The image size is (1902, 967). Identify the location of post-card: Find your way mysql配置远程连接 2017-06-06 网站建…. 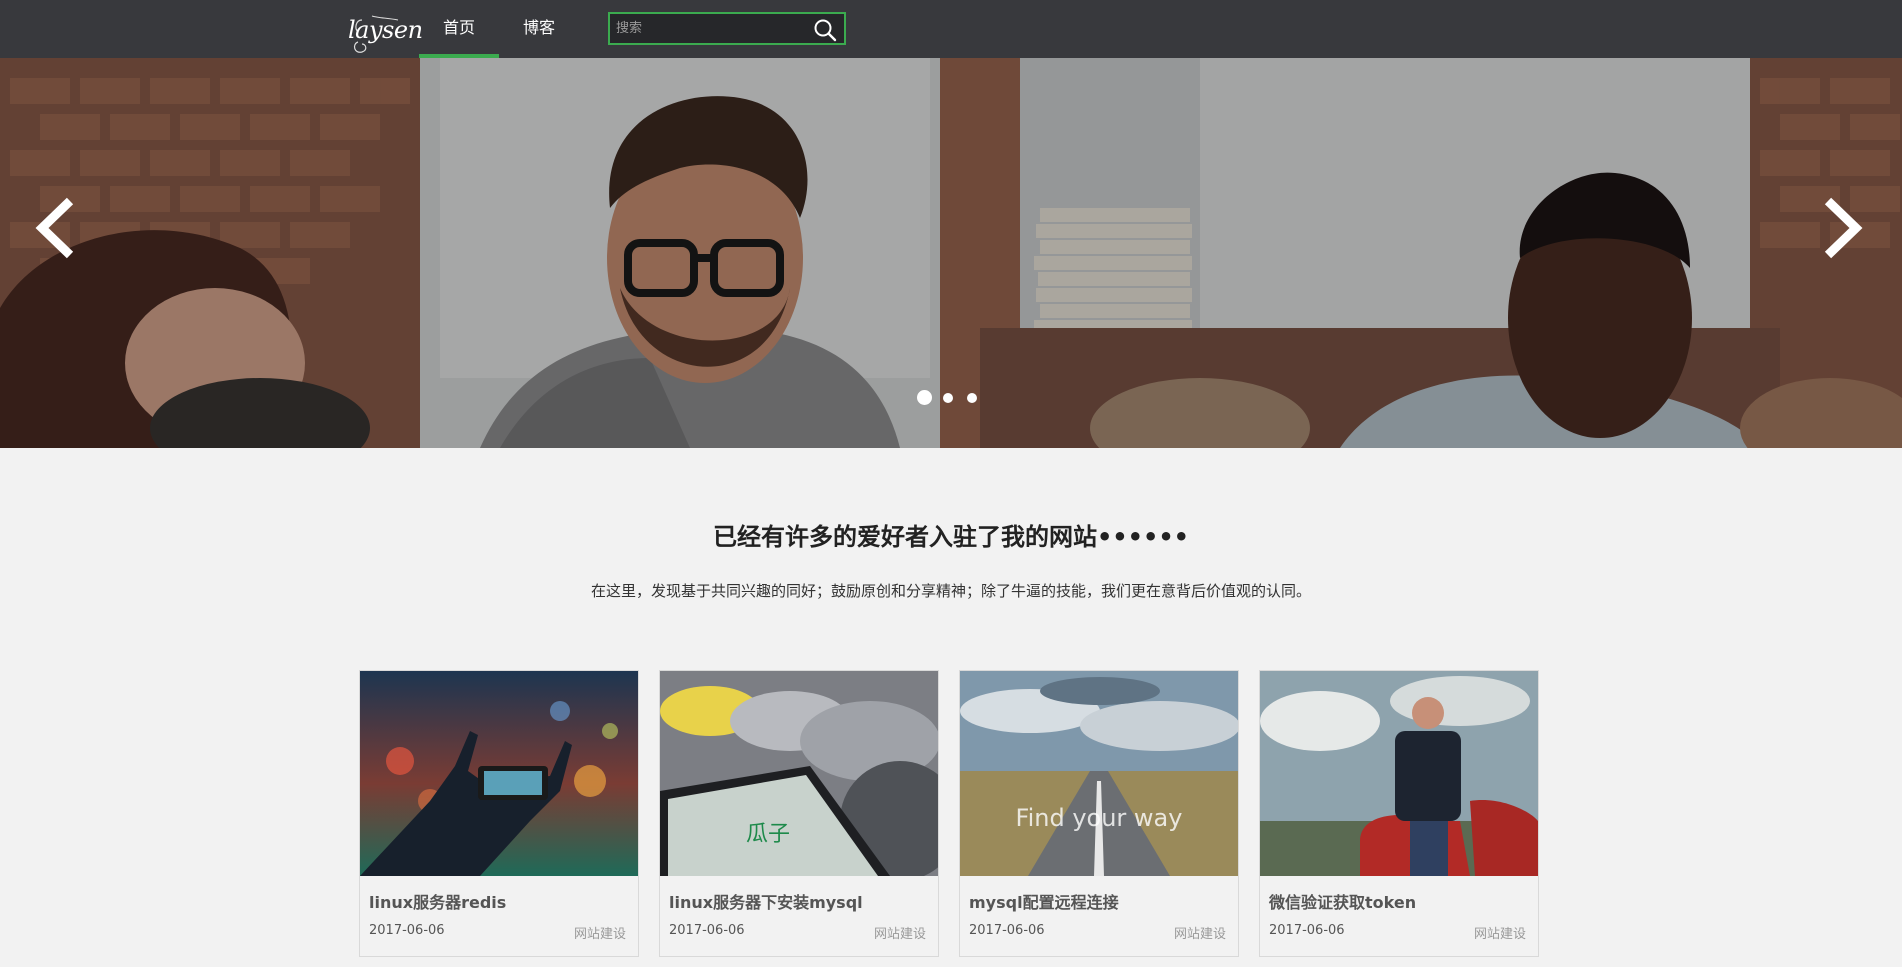
(1099, 813).